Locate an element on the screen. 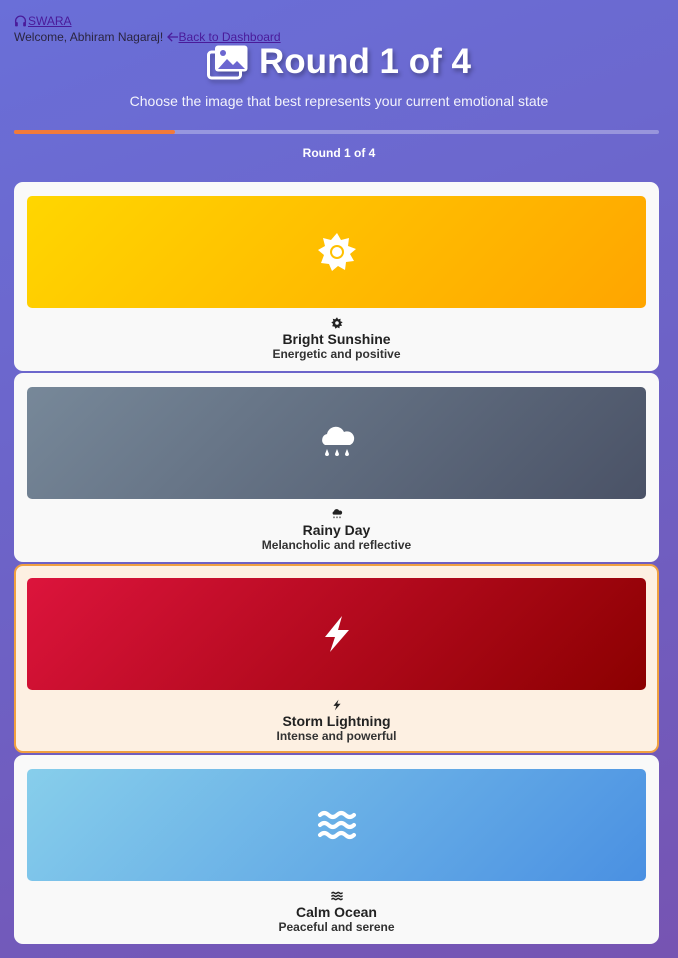 The height and width of the screenshot is (958, 678). headphones-icon is located at coordinates (20, 21).